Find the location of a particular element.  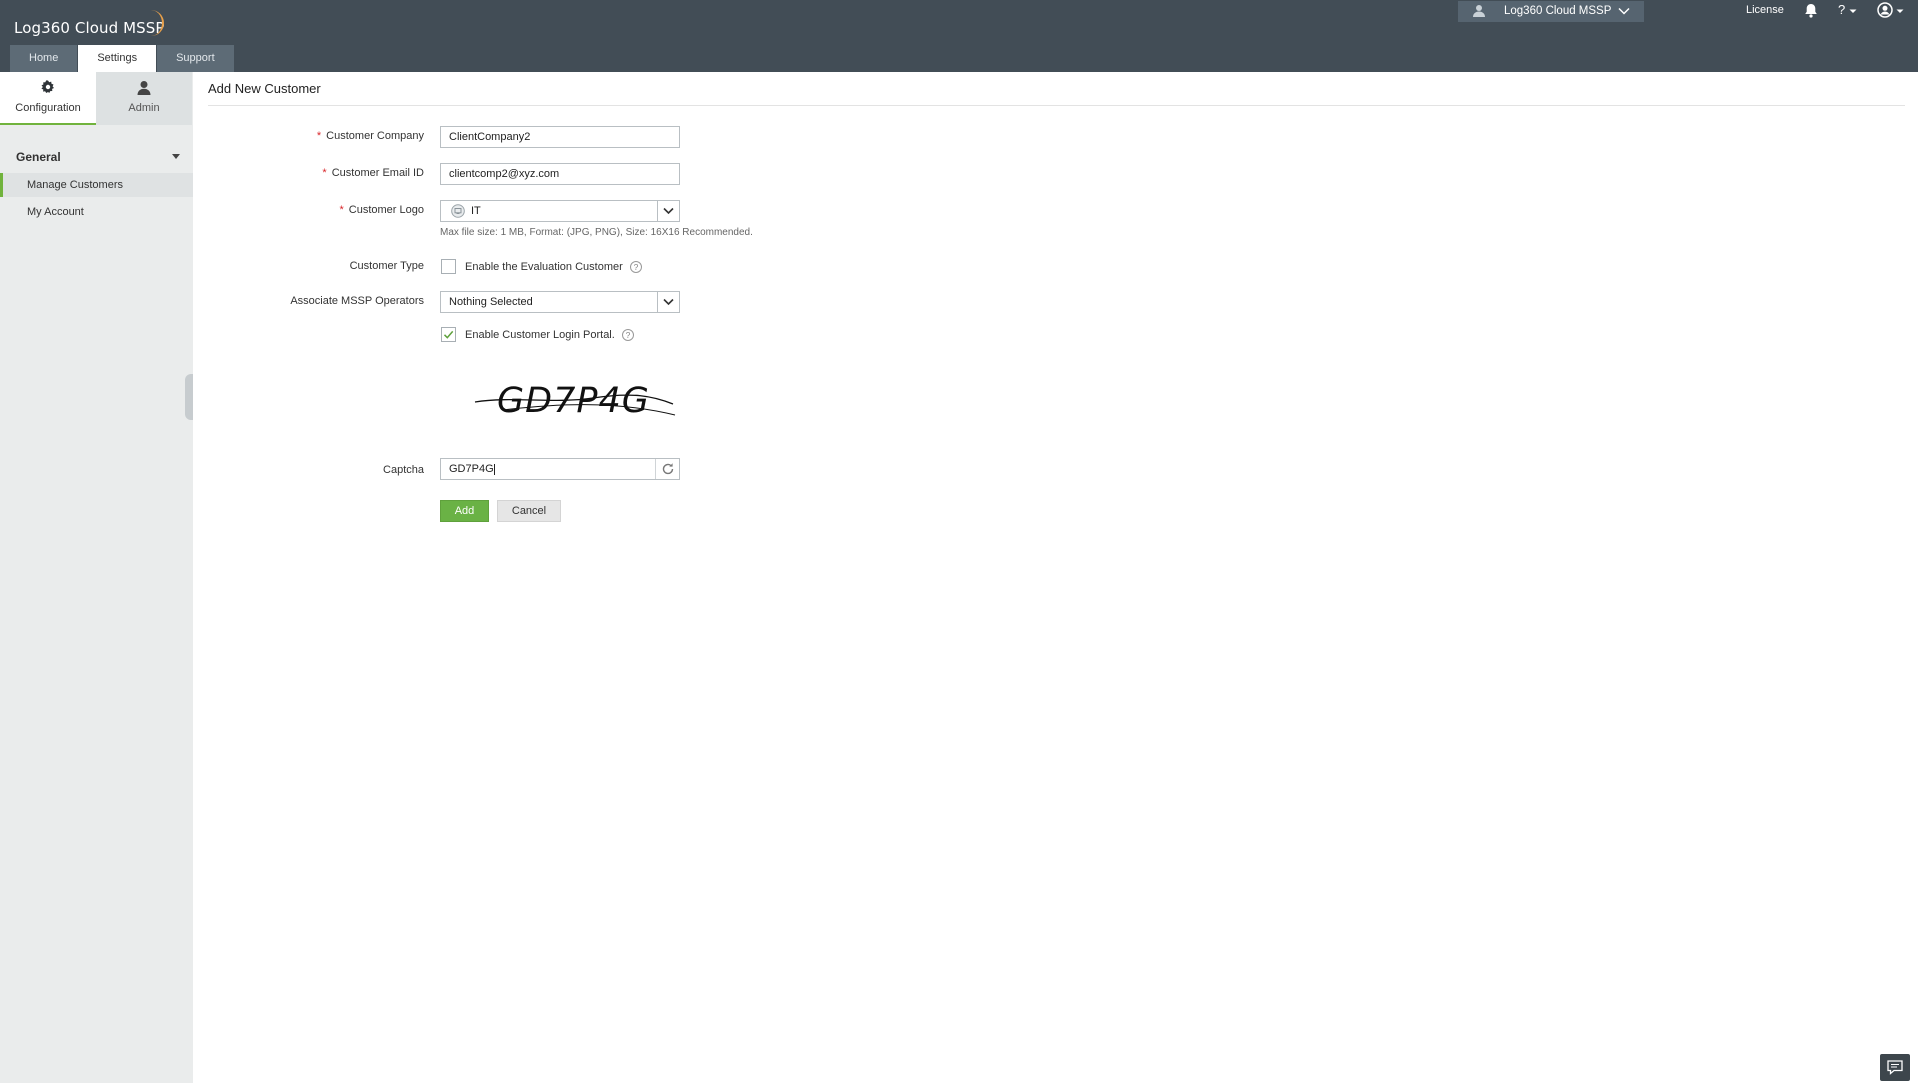

tab-settings: Settings is located at coordinates (117, 58).